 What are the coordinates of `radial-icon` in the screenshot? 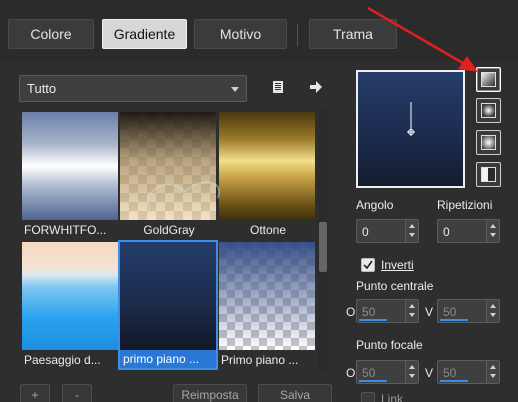 It's located at (488, 174).